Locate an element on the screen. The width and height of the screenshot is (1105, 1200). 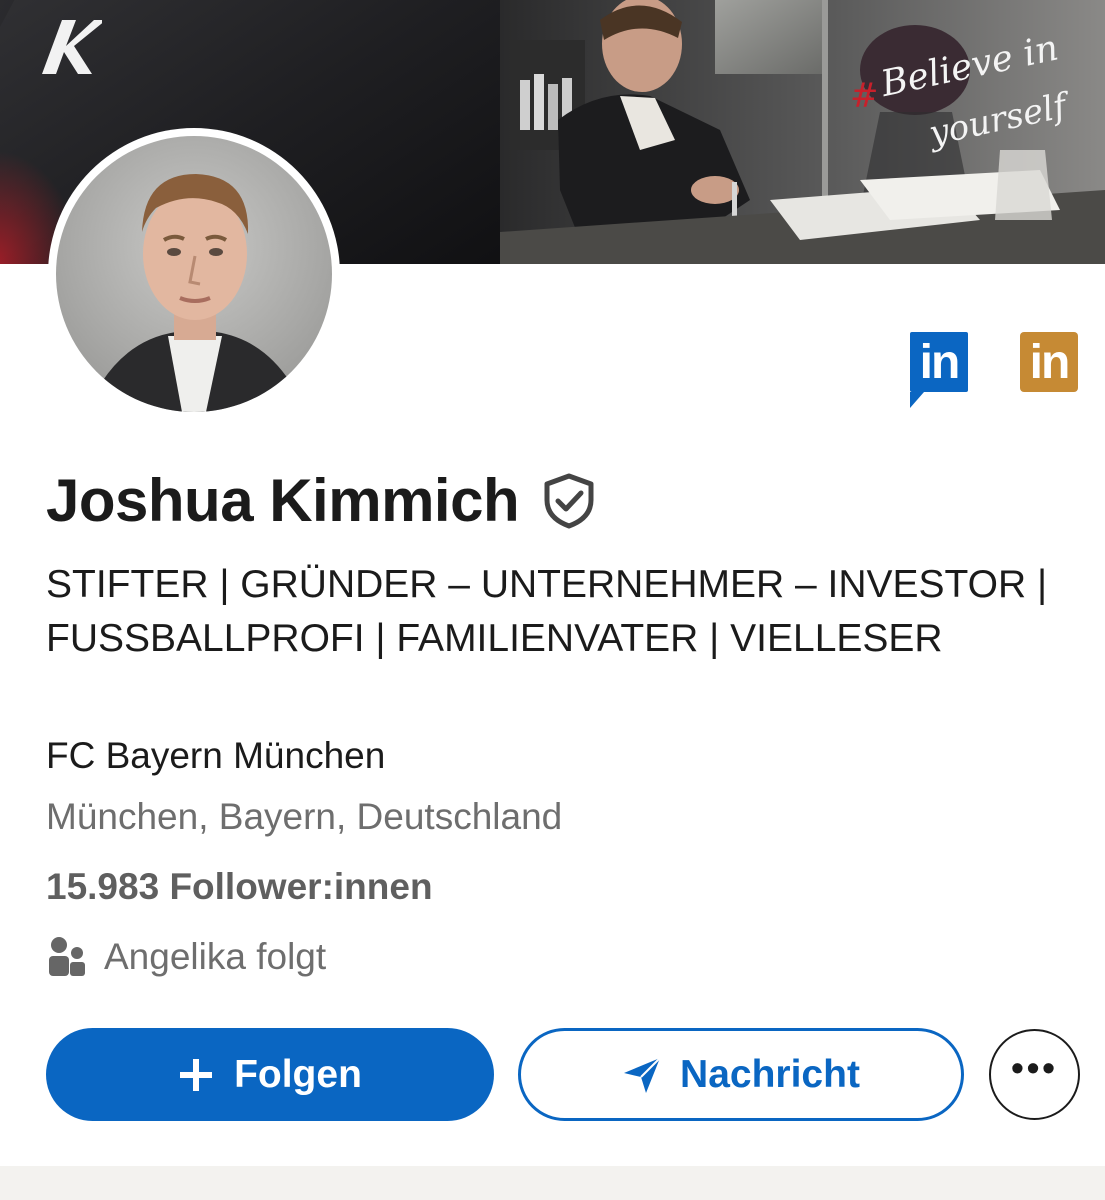
send-icon is located at coordinates (642, 1074).